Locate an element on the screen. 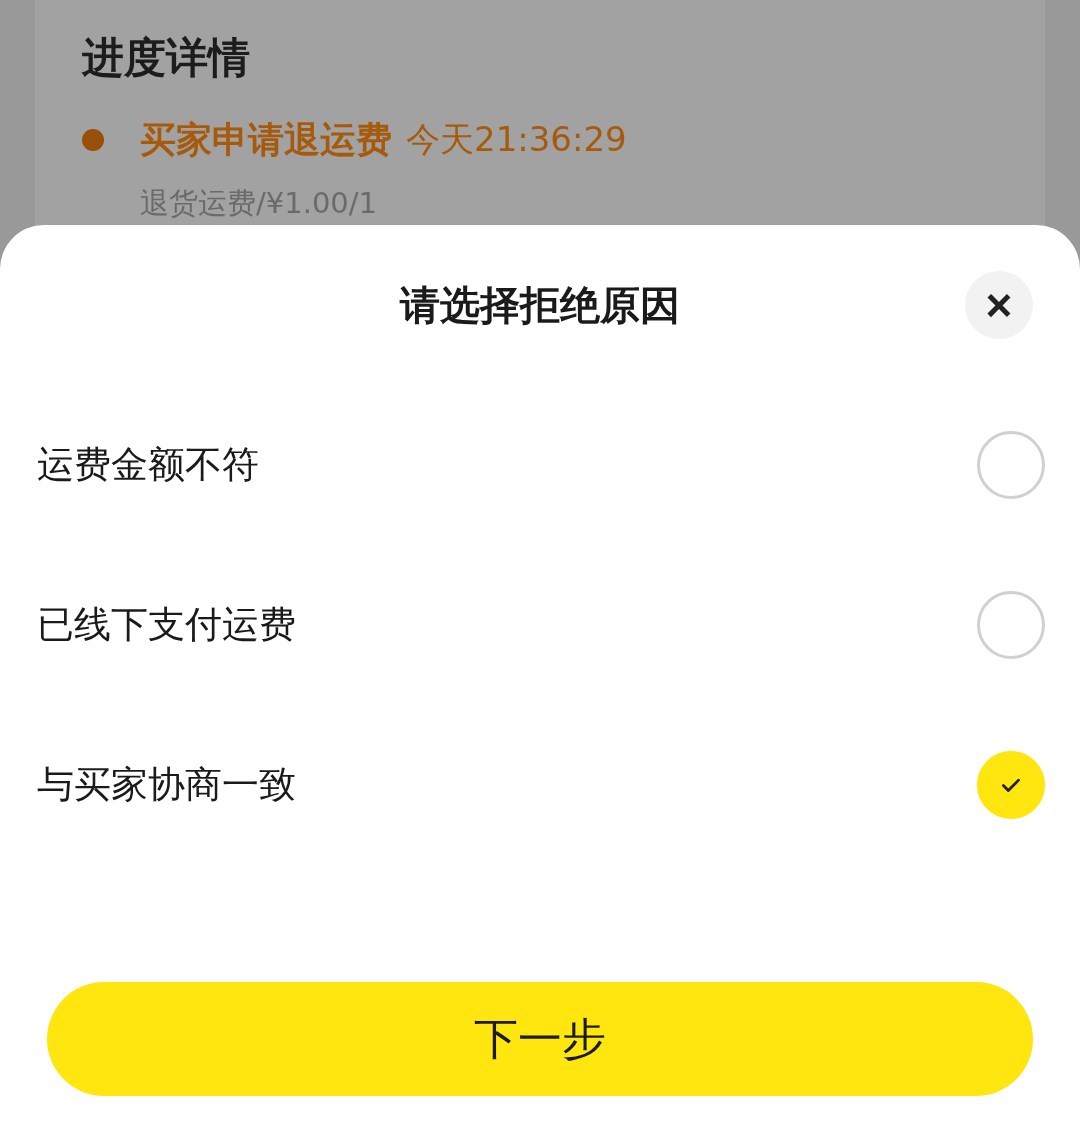 The height and width of the screenshot is (1140, 1080). option-row: 运费金额不符 is located at coordinates (540, 465).